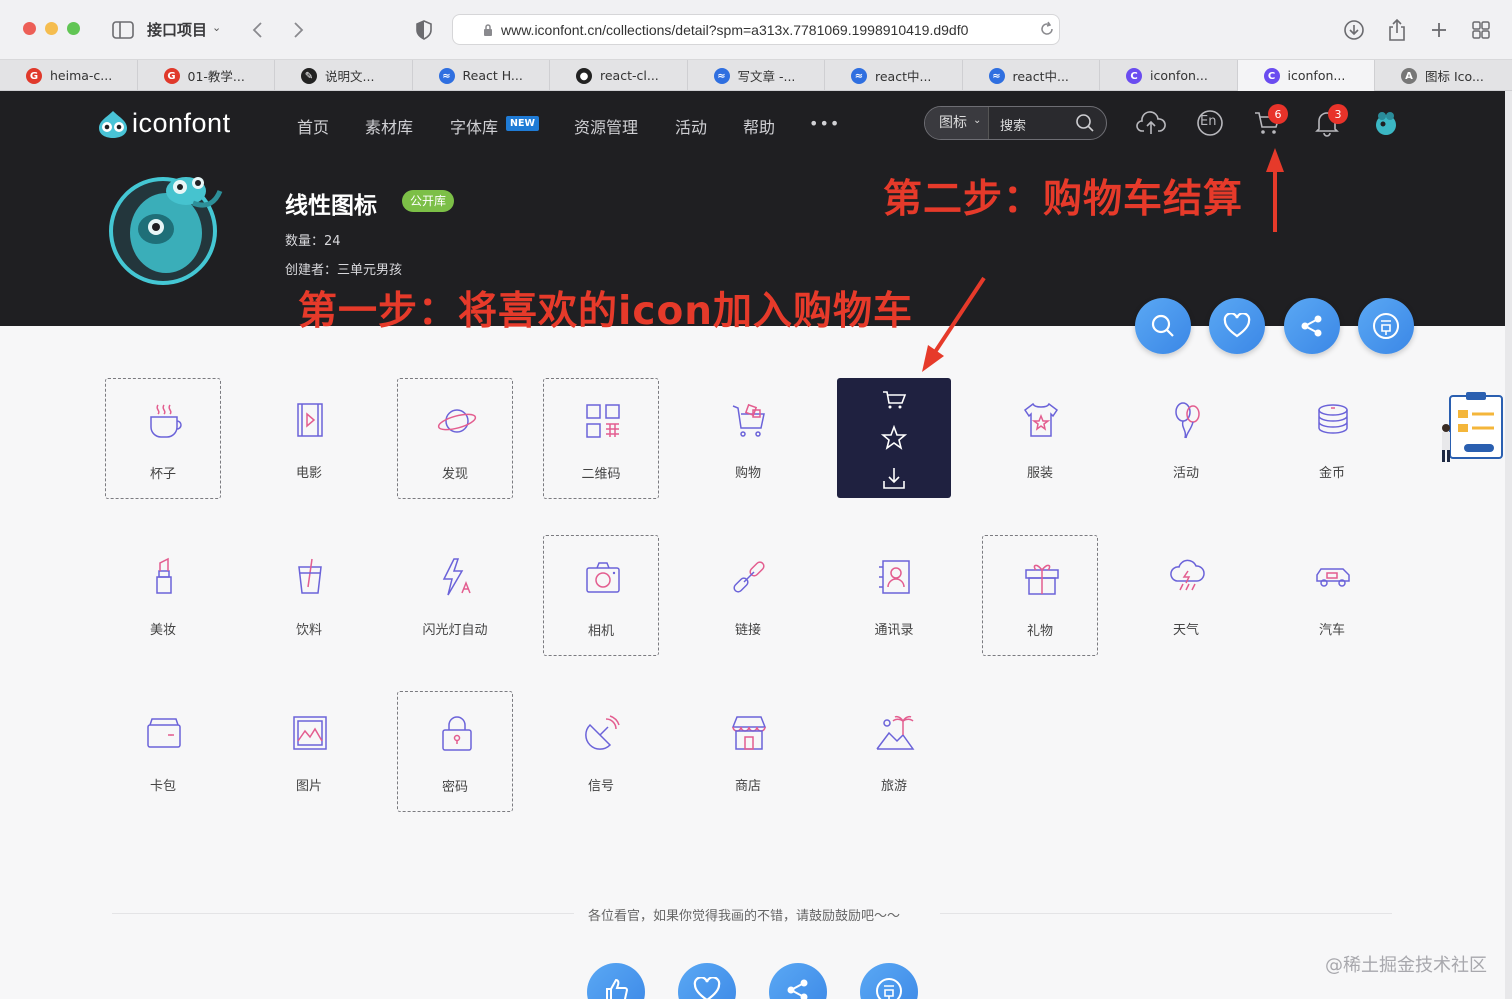  I want to click on weather-icon, so click(1187, 577).